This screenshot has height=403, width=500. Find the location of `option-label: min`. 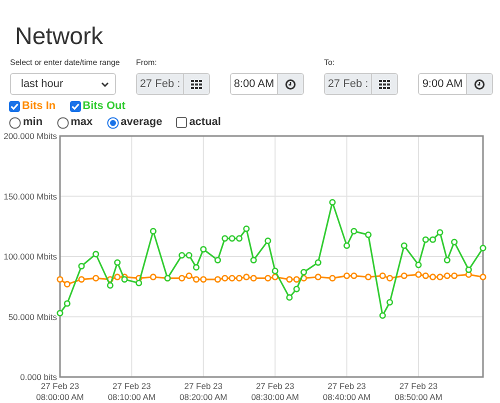

option-label: min is located at coordinates (33, 122).